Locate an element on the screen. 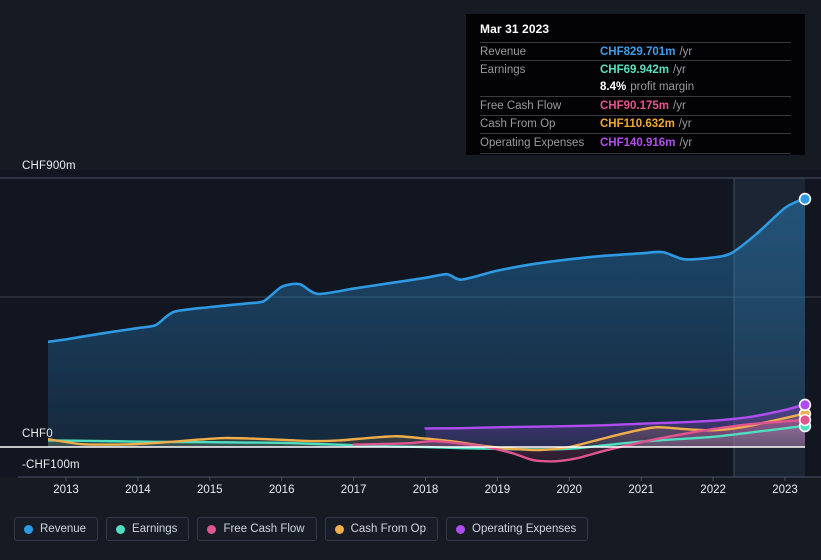  legend-item-label: Revenue is located at coordinates (63, 529).